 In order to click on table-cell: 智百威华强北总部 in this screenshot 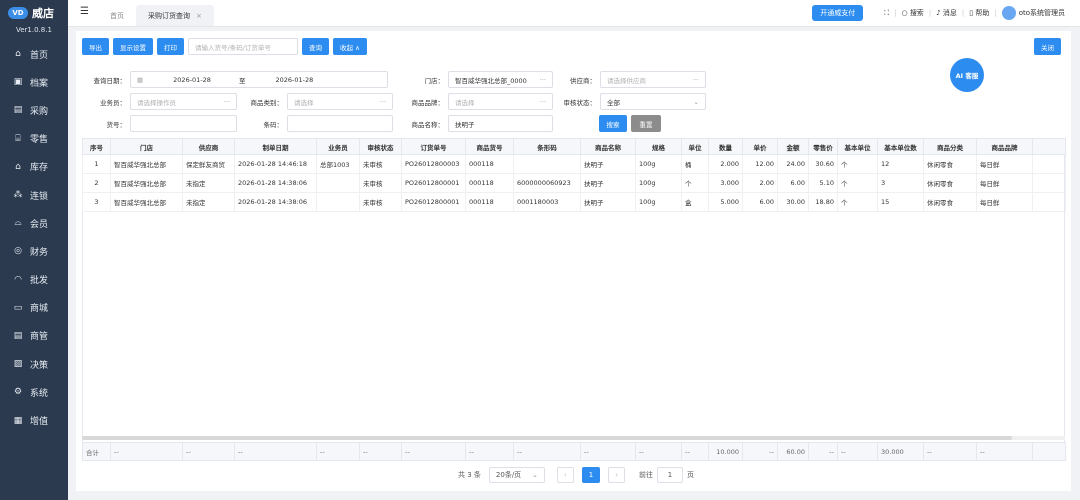, I will do `click(146, 183)`.